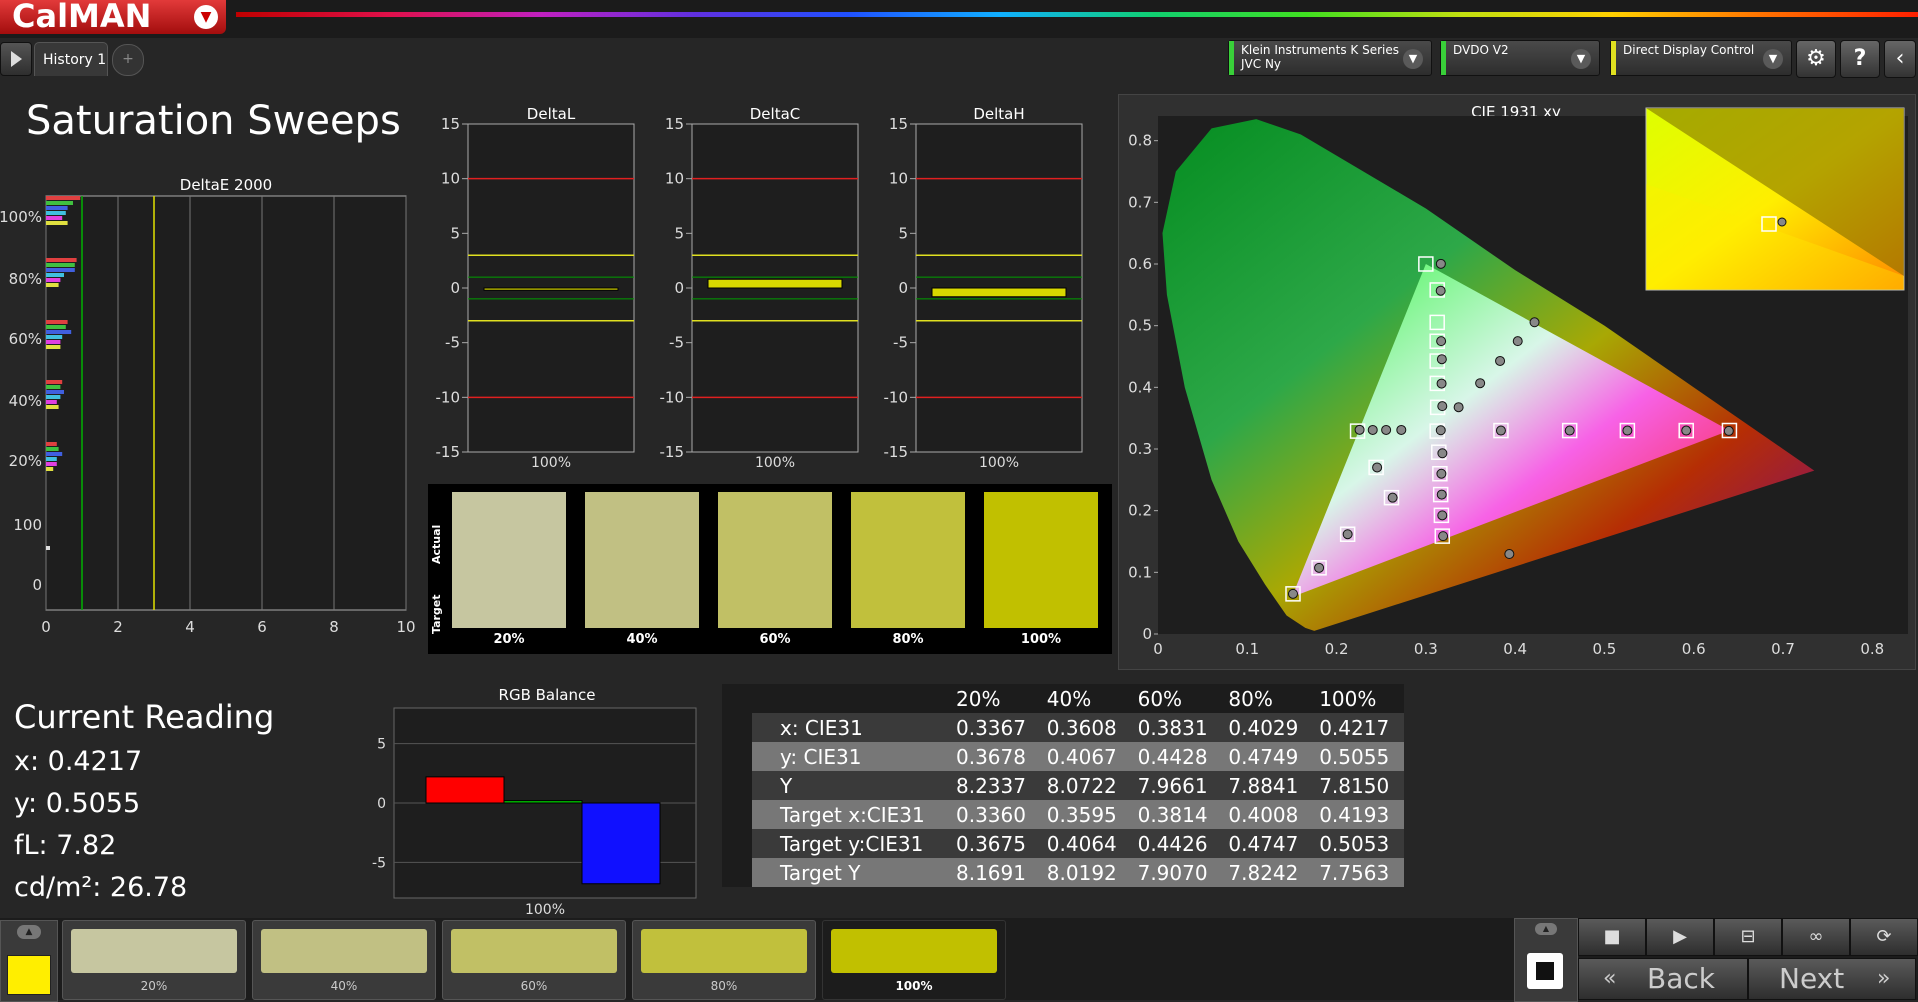 The width and height of the screenshot is (1918, 1002). I want to click on save-button: ⊟, so click(1748, 937).